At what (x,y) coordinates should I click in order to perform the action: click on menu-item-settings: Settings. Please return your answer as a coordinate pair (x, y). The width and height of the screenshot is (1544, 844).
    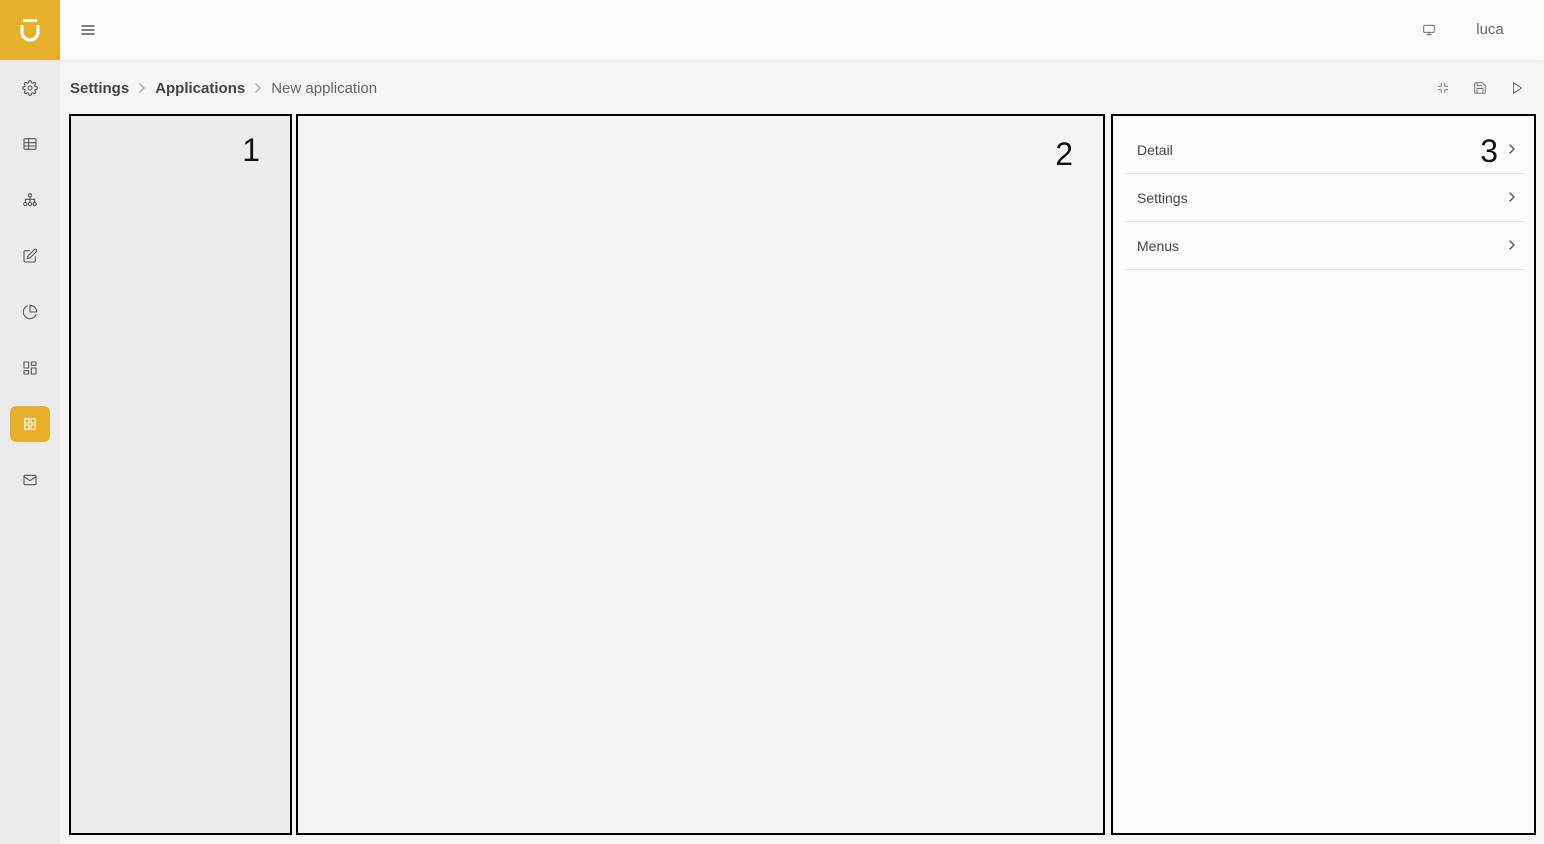
    Looking at the image, I should click on (1325, 198).